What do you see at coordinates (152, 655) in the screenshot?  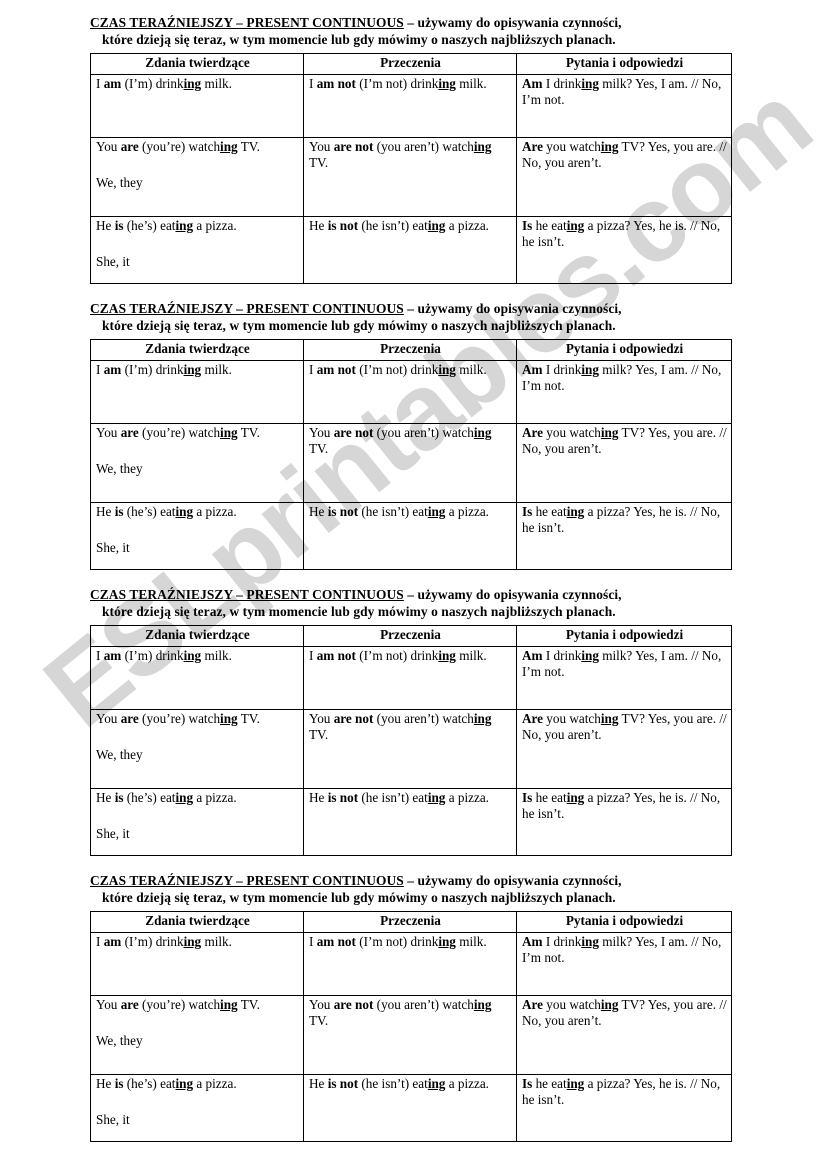 I see `affirmative-mid: (I’m) drink` at bounding box center [152, 655].